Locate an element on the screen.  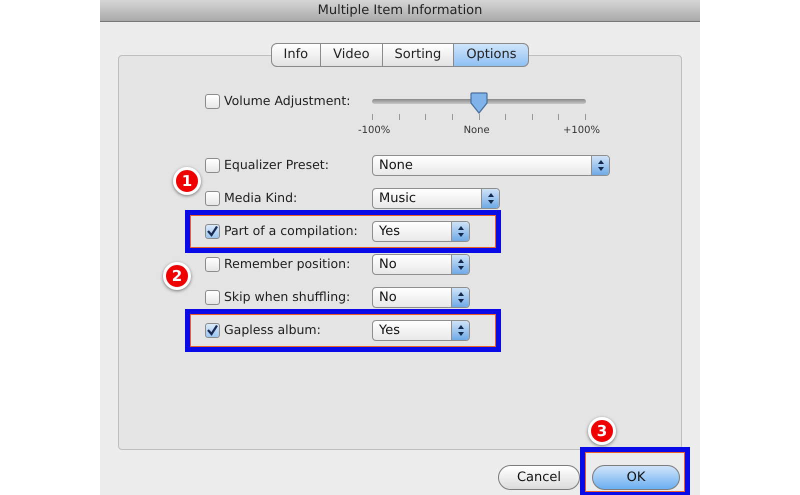
tick-label: +100% is located at coordinates (581, 131).